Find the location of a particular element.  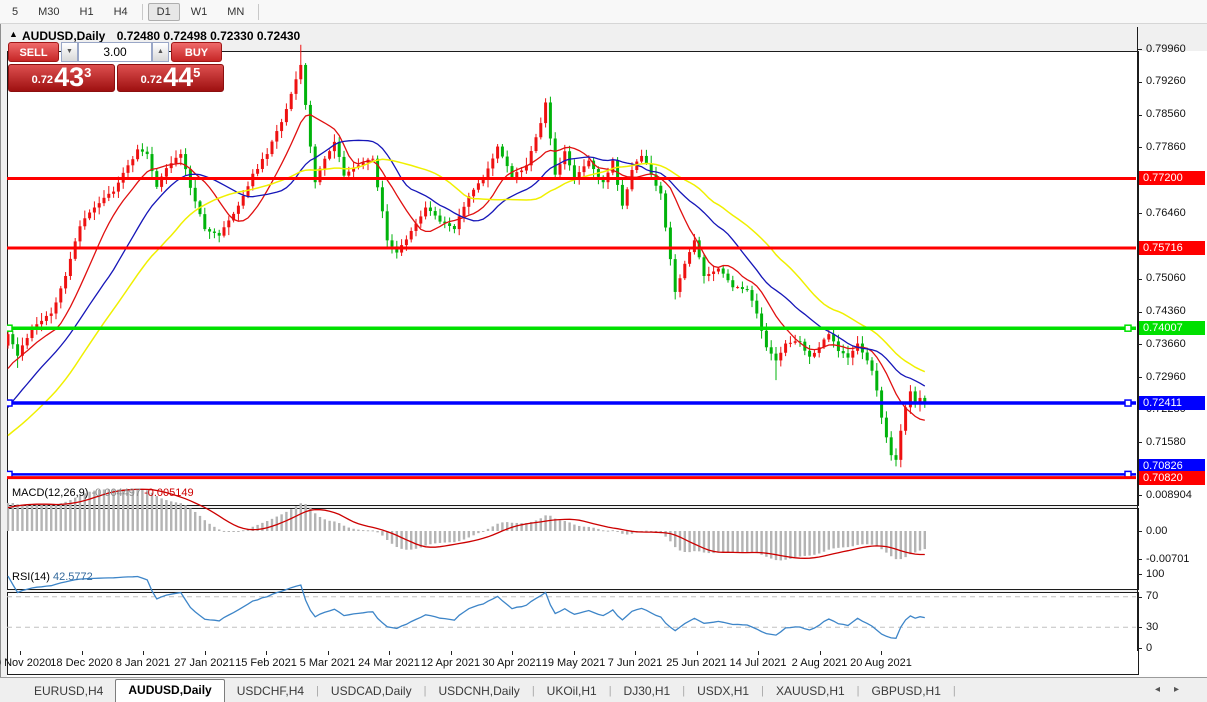

macd-label: MACD(12,26,9) -0.004497 -0.005149 is located at coordinates (103, 493).